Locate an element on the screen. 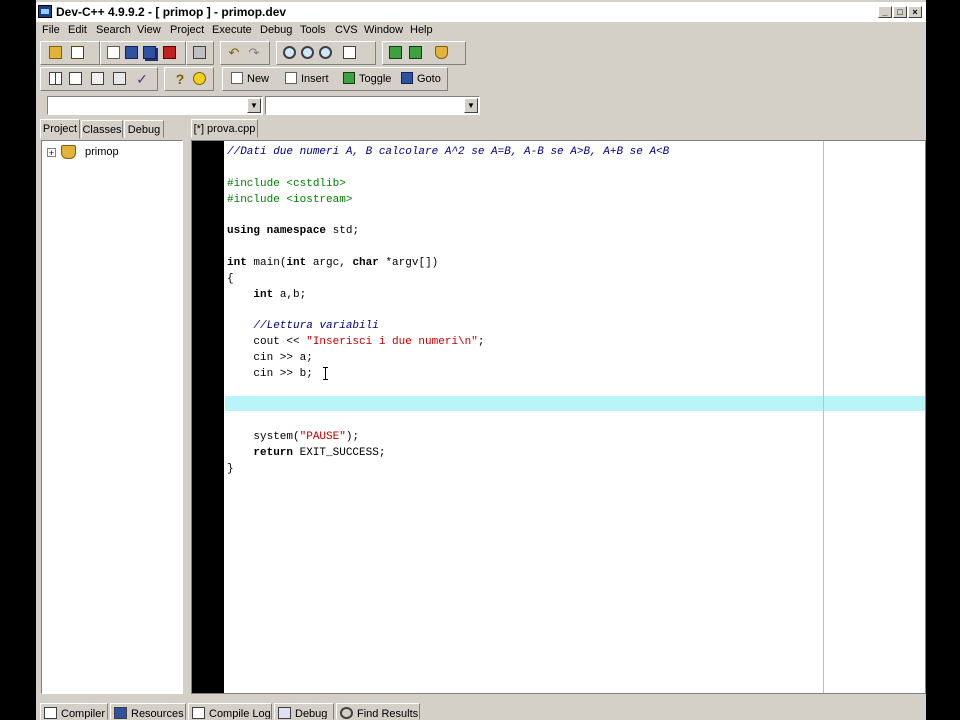 The image size is (960, 720). smiley-icon is located at coordinates (199, 78).